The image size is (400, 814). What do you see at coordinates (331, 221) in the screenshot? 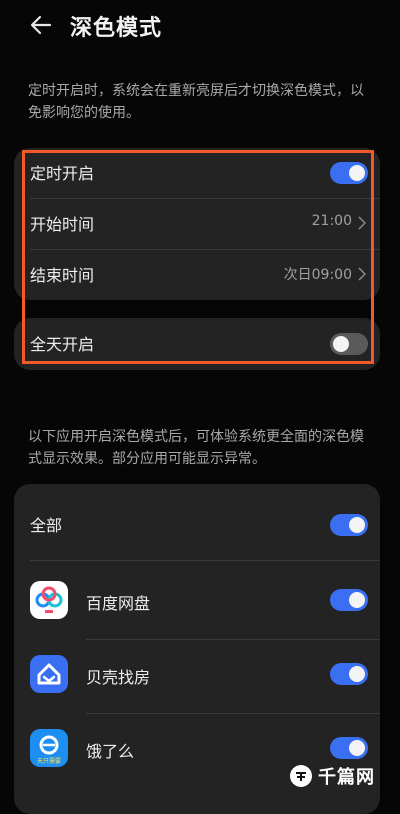
I see `start-time-value: 21:00` at bounding box center [331, 221].